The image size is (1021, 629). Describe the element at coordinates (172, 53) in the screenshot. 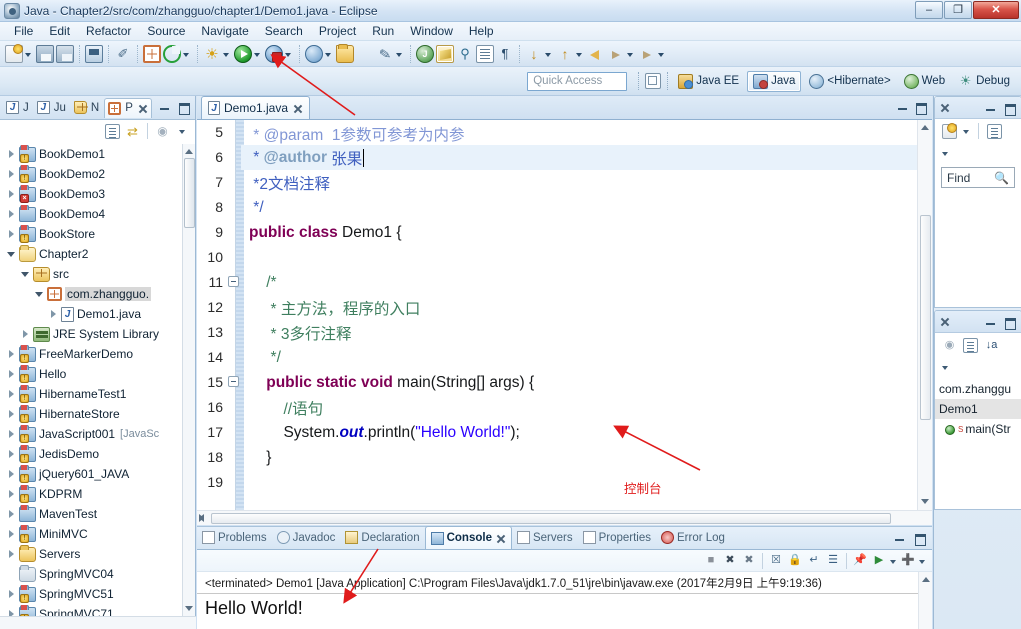

I see `new-java-class-icon` at that location.